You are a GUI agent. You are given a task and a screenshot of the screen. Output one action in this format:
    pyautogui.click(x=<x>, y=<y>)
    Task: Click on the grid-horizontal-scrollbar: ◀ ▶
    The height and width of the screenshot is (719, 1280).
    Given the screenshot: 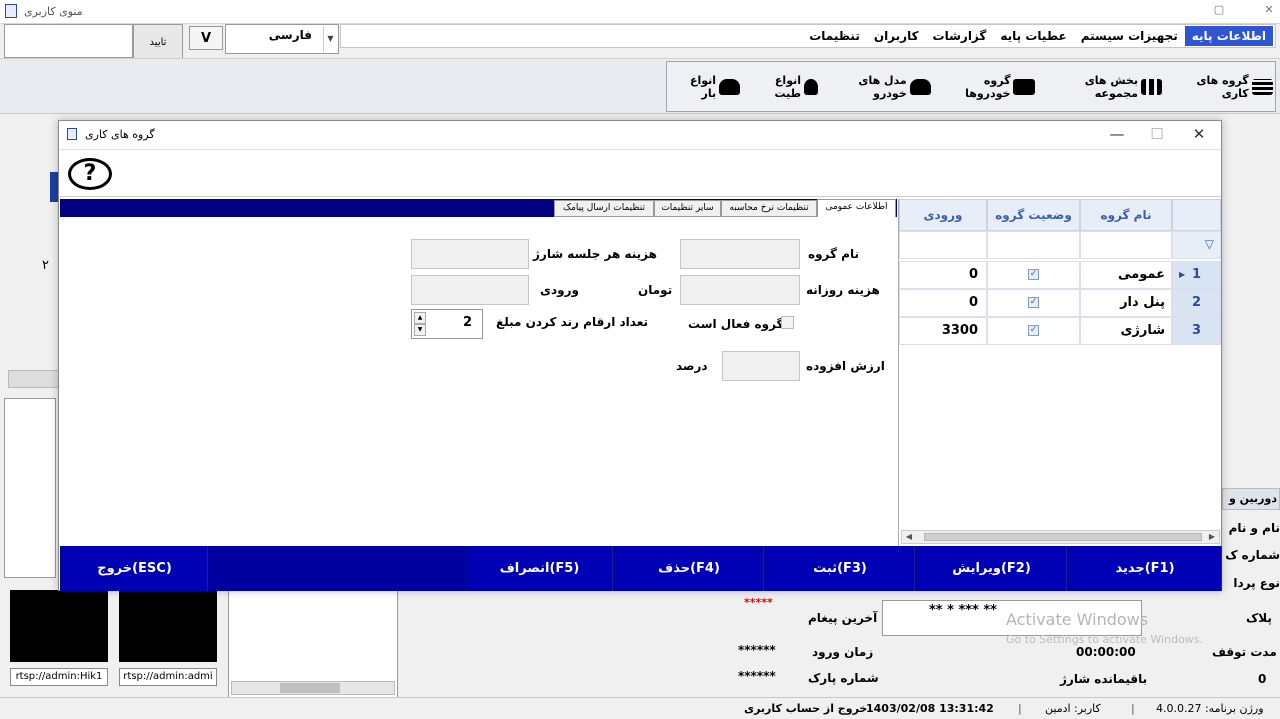 What is the action you would take?
    pyautogui.click(x=1060, y=537)
    